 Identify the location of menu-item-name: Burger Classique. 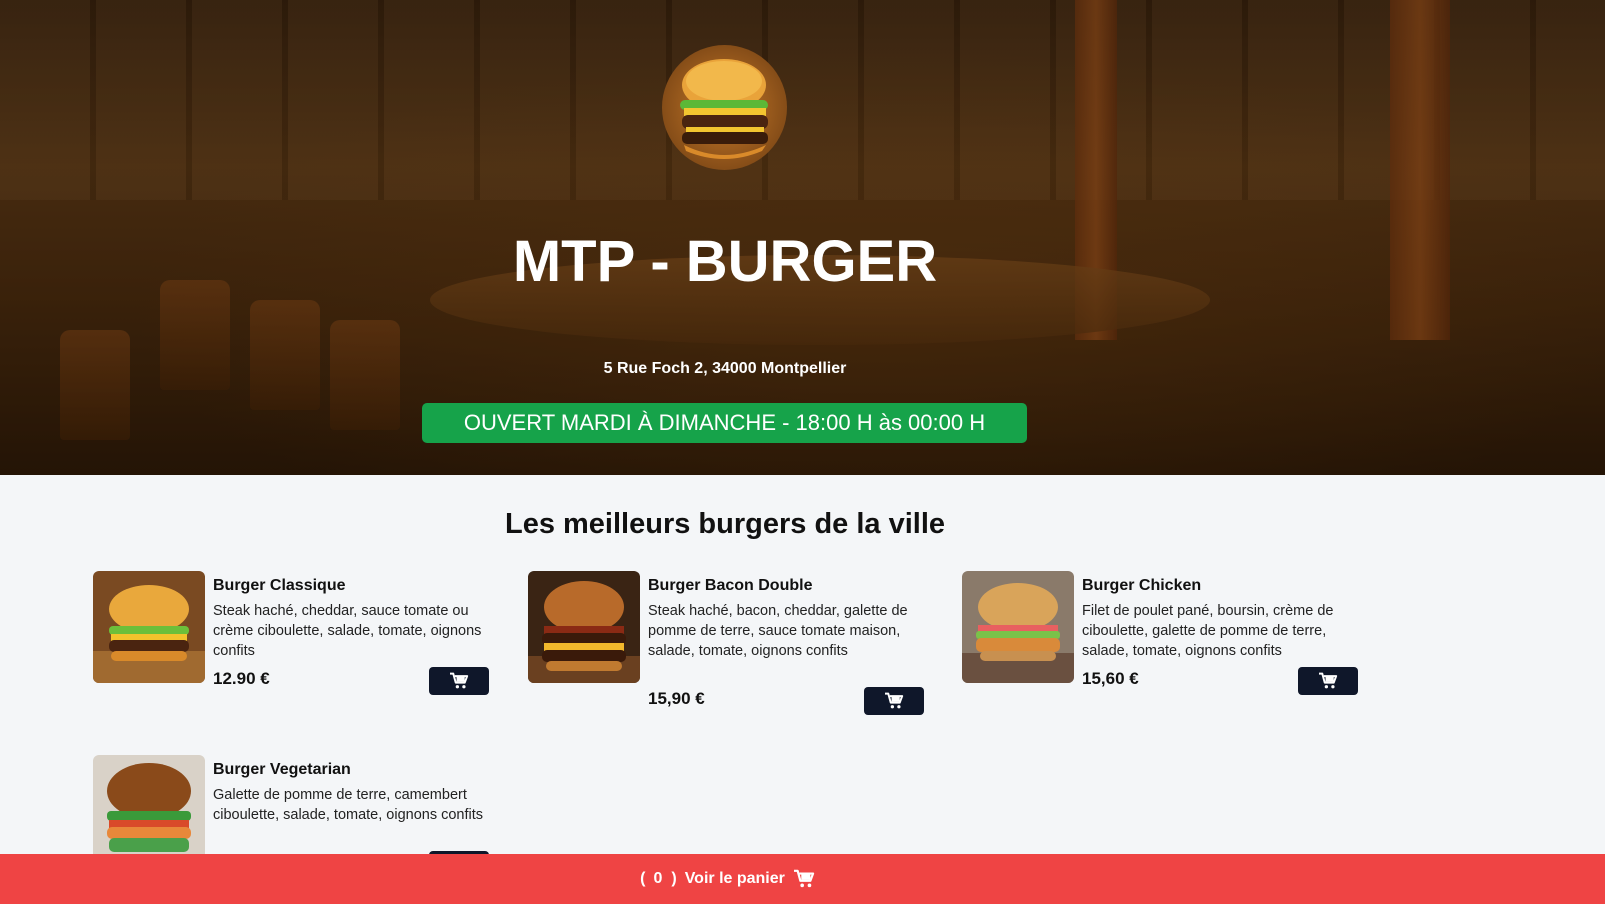
(279, 585).